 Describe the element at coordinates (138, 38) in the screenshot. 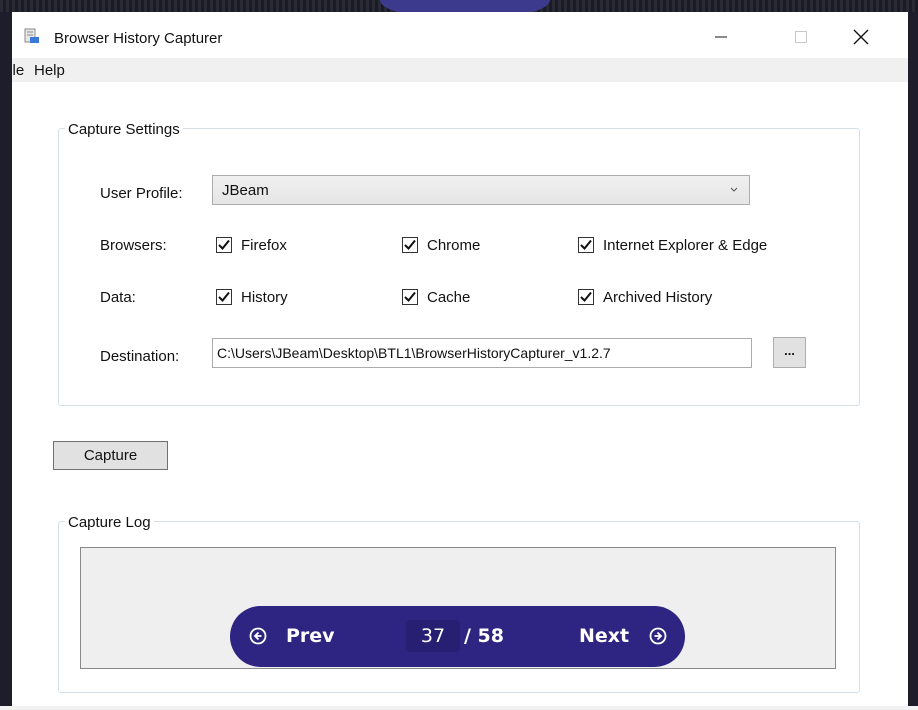

I see `window-title: Browser History Capturer` at that location.